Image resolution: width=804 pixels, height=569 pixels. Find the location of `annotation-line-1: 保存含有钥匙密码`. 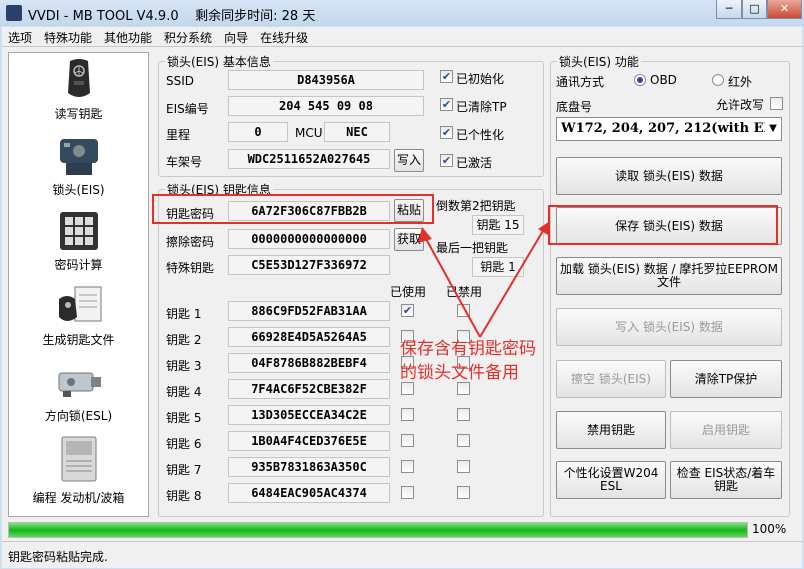

annotation-line-1: 保存含有钥匙密码 is located at coordinates (468, 349).